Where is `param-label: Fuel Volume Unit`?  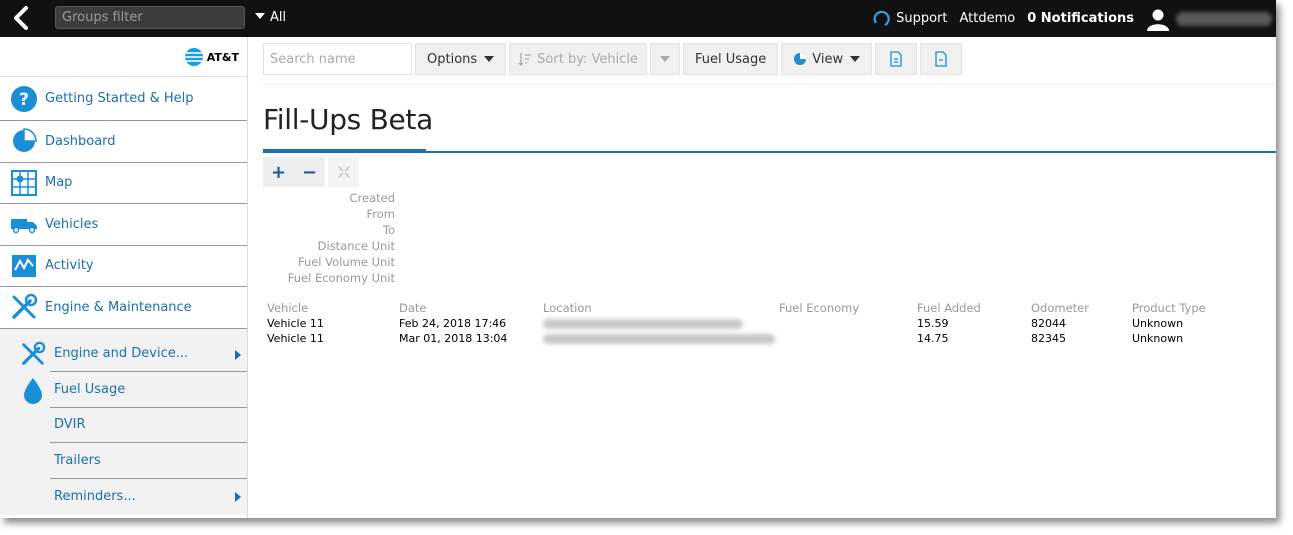
param-label: Fuel Volume Unit is located at coordinates (346, 262).